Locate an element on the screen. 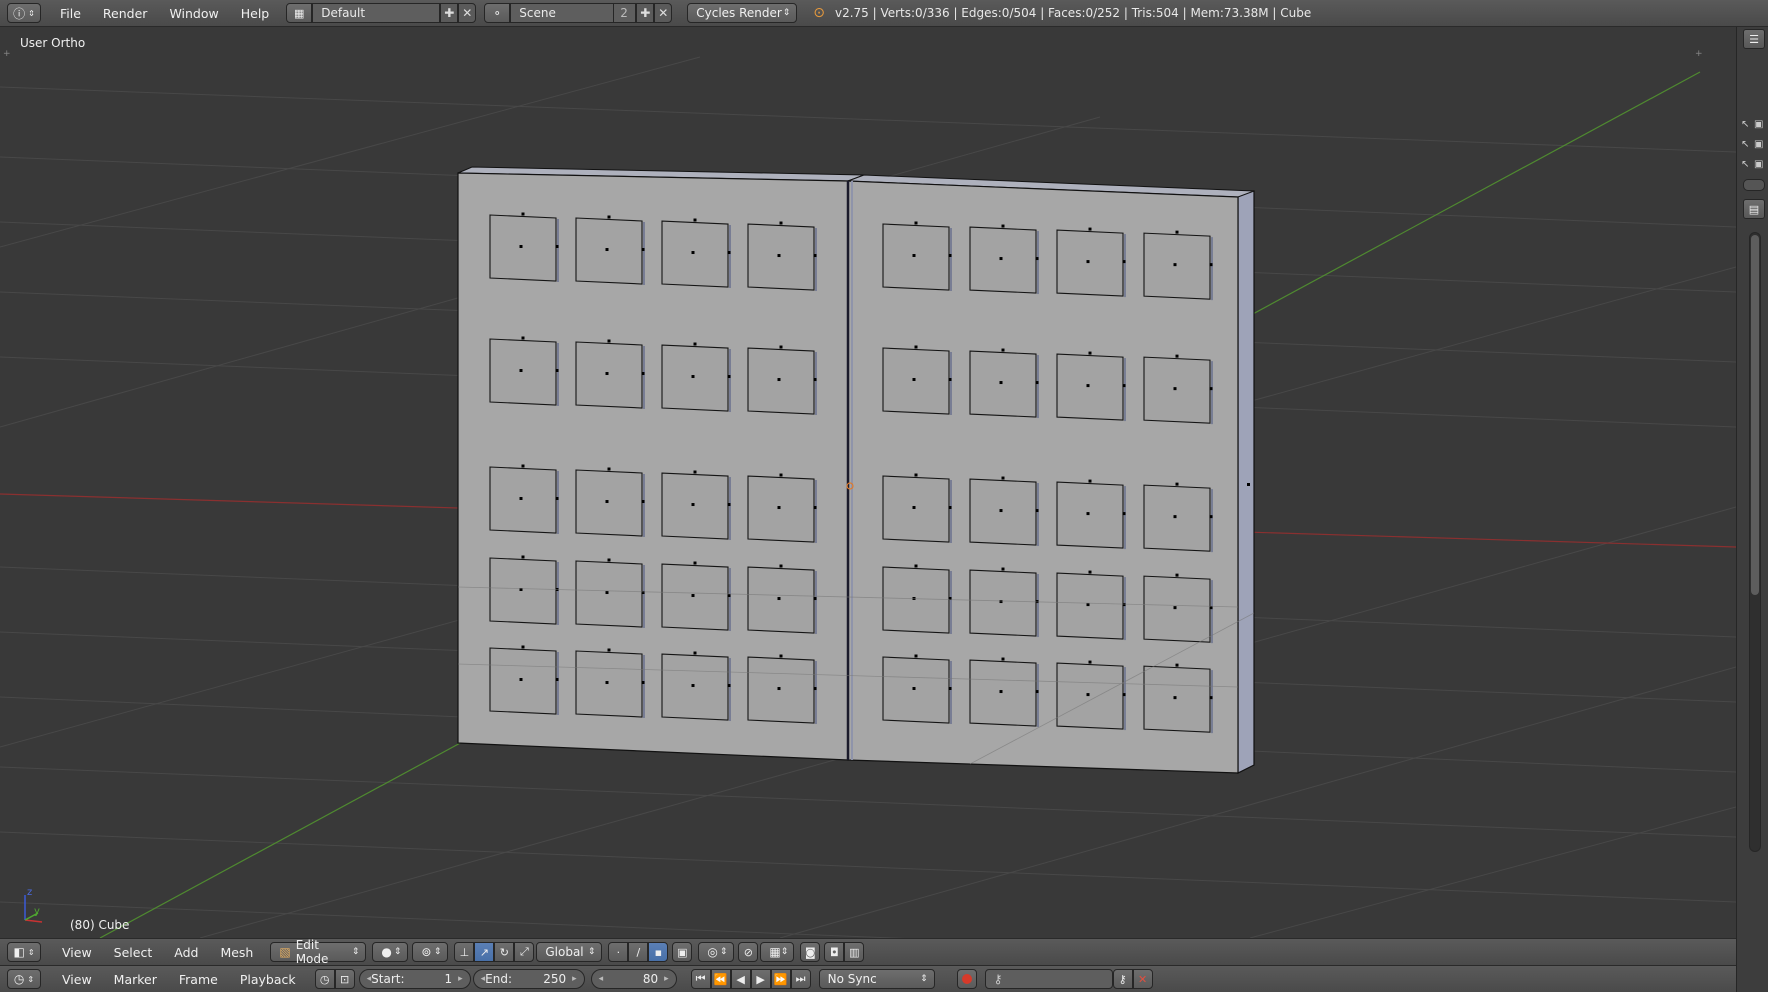 This screenshot has width=1768, height=992. properties-editor-button: ▤ is located at coordinates (1754, 209).